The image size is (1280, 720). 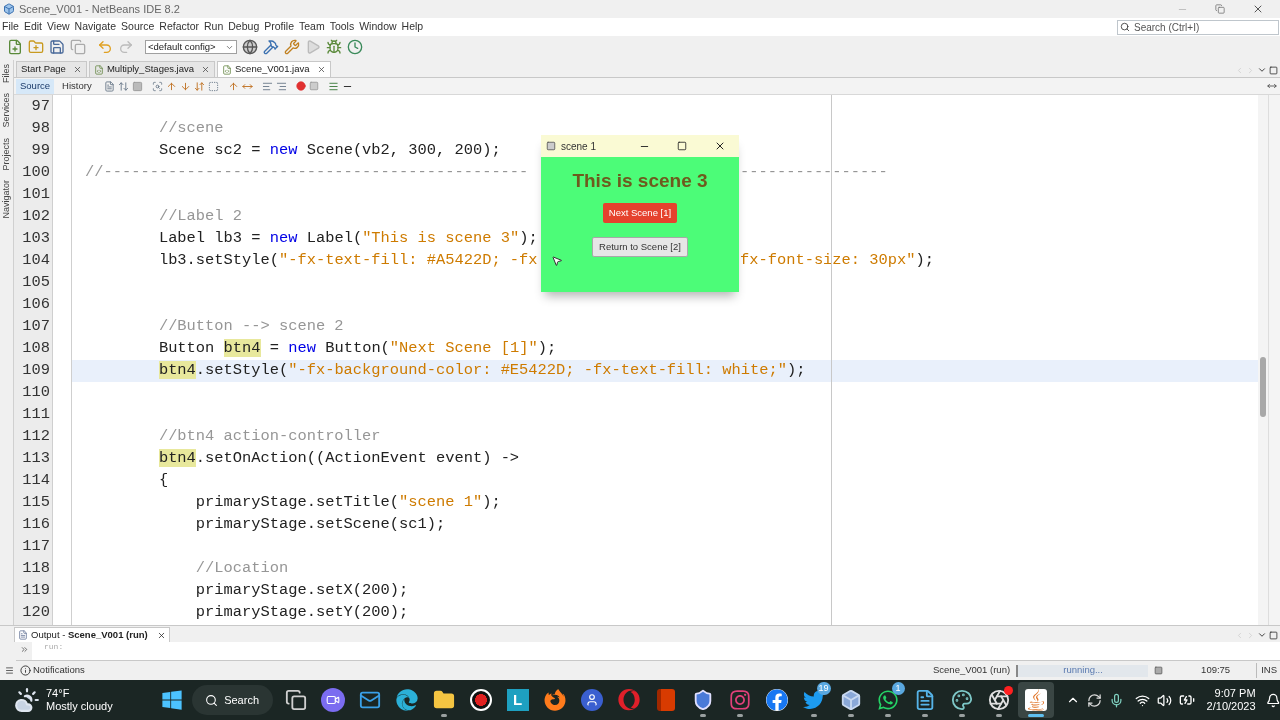 What do you see at coordinates (27, 700) in the screenshot?
I see `weather-icon` at bounding box center [27, 700].